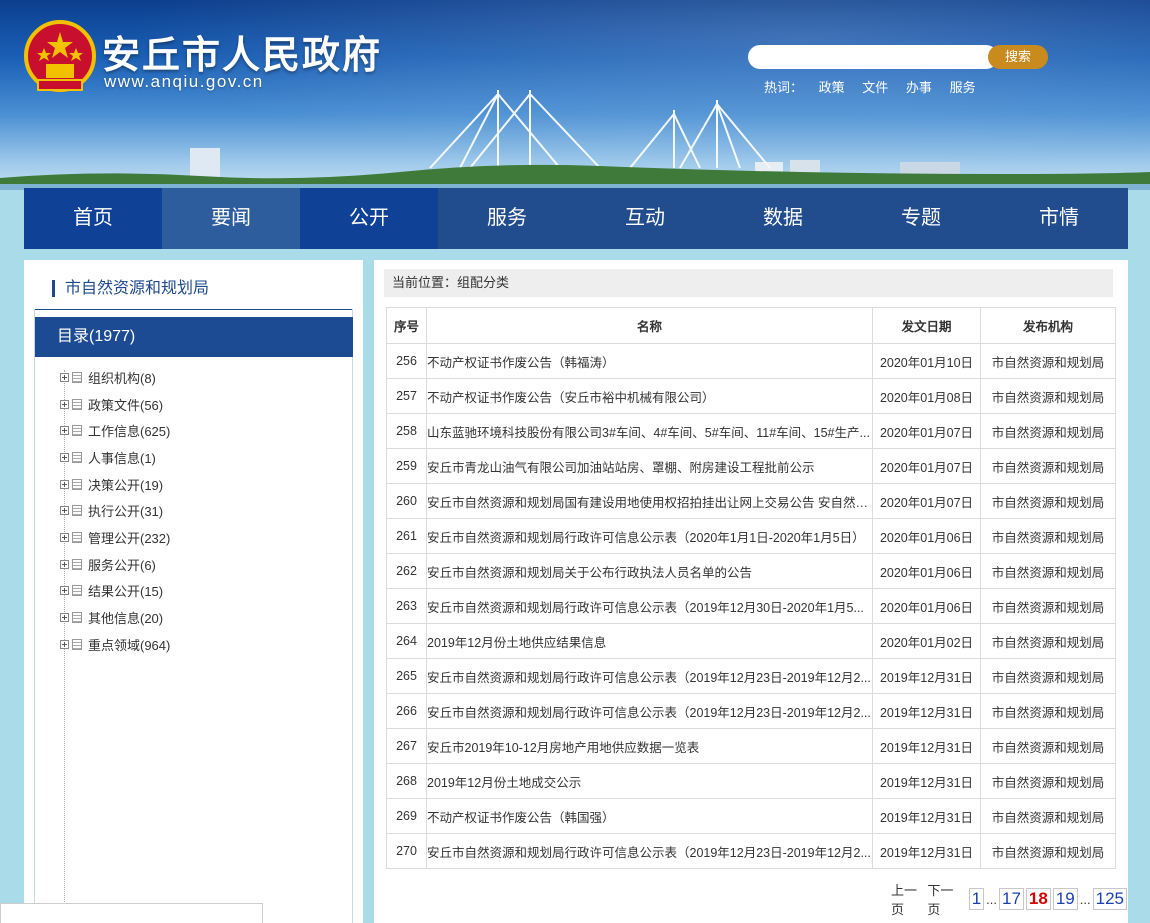 The height and width of the screenshot is (923, 1150). Describe the element at coordinates (873, 57) in the screenshot. I see `search-input` at that location.